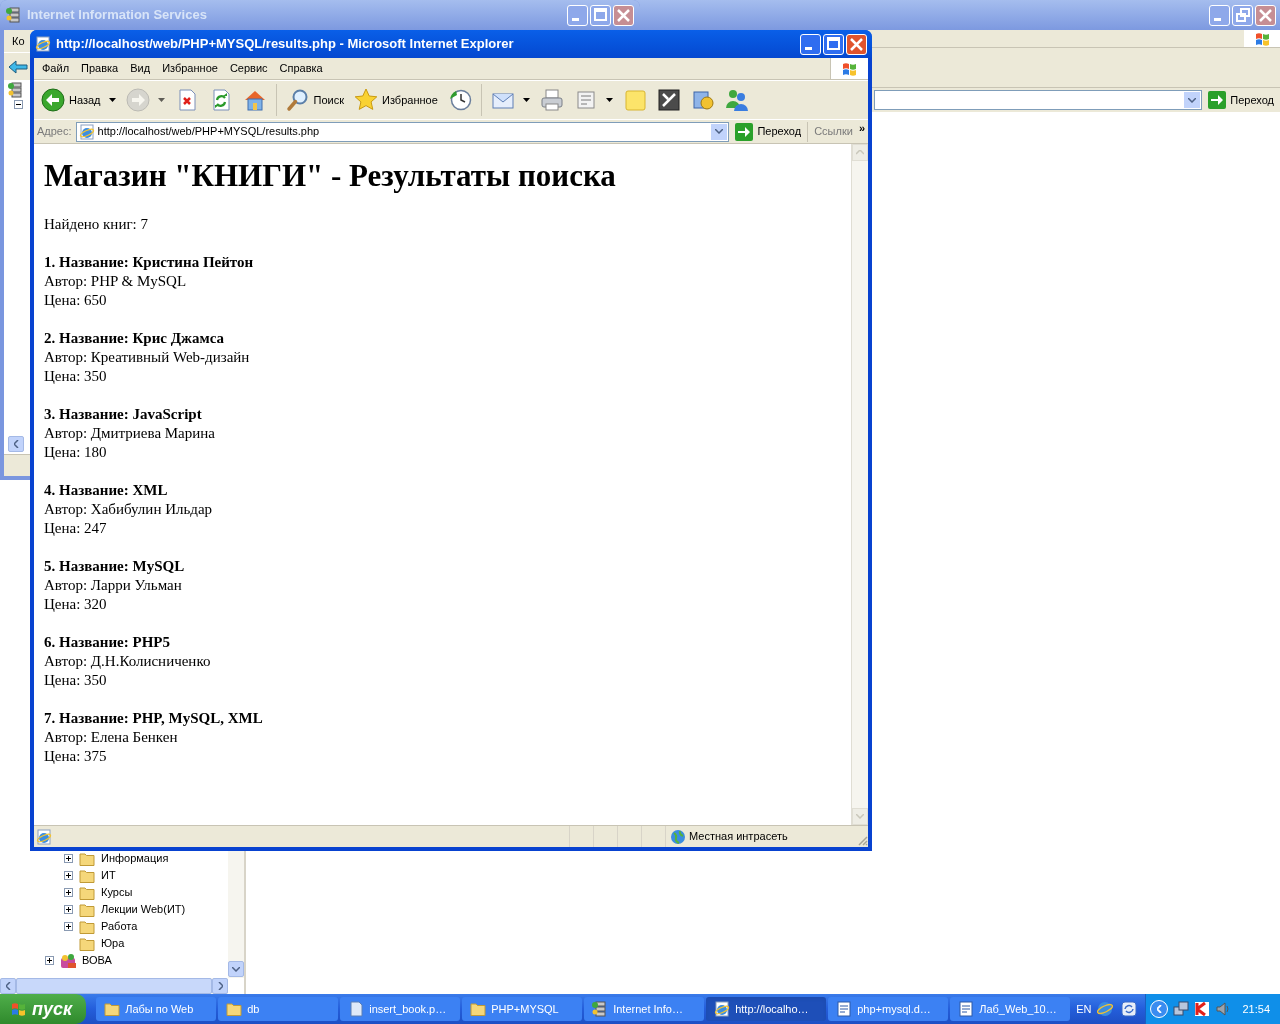 Image resolution: width=1280 pixels, height=1024 pixels. I want to click on speaker-icon, so click(1223, 1009).